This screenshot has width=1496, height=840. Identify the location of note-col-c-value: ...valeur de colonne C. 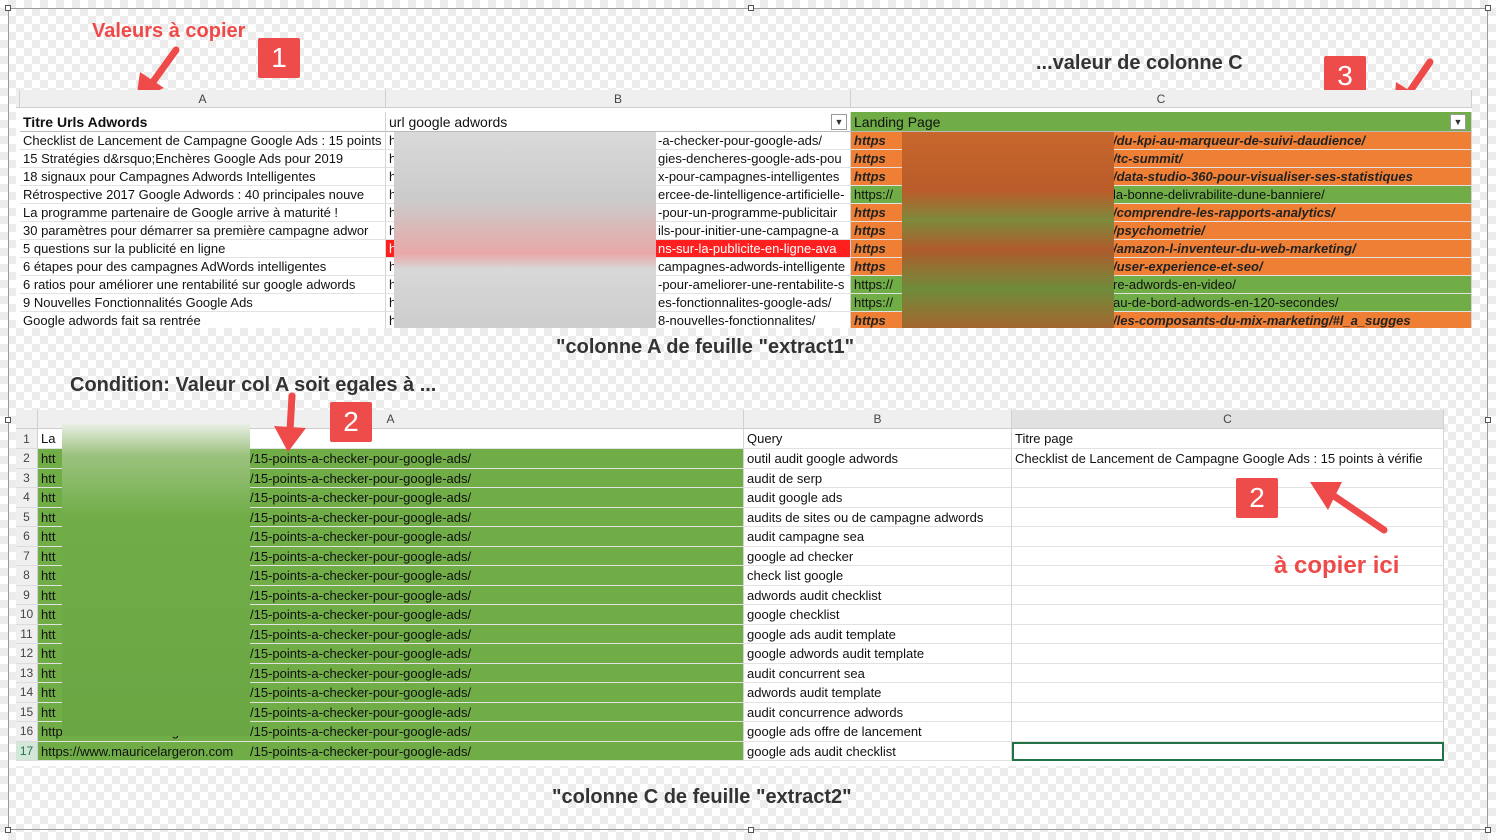
(1139, 63).